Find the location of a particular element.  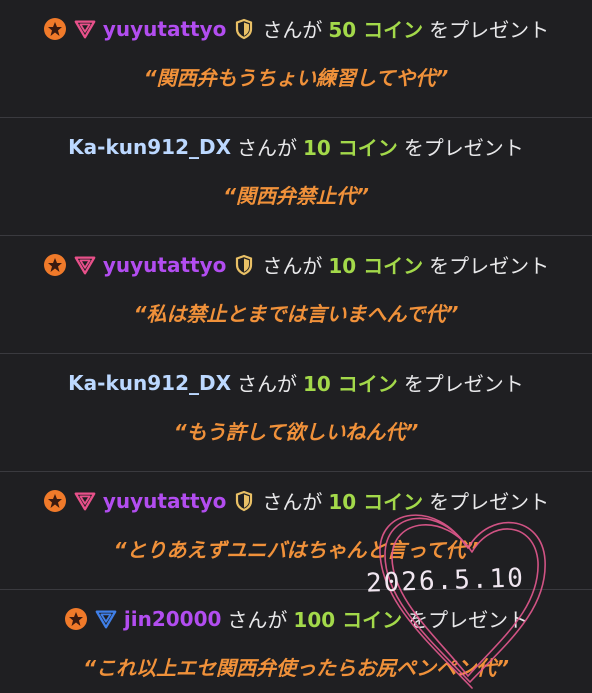

username: jin20000 is located at coordinates (173, 619).